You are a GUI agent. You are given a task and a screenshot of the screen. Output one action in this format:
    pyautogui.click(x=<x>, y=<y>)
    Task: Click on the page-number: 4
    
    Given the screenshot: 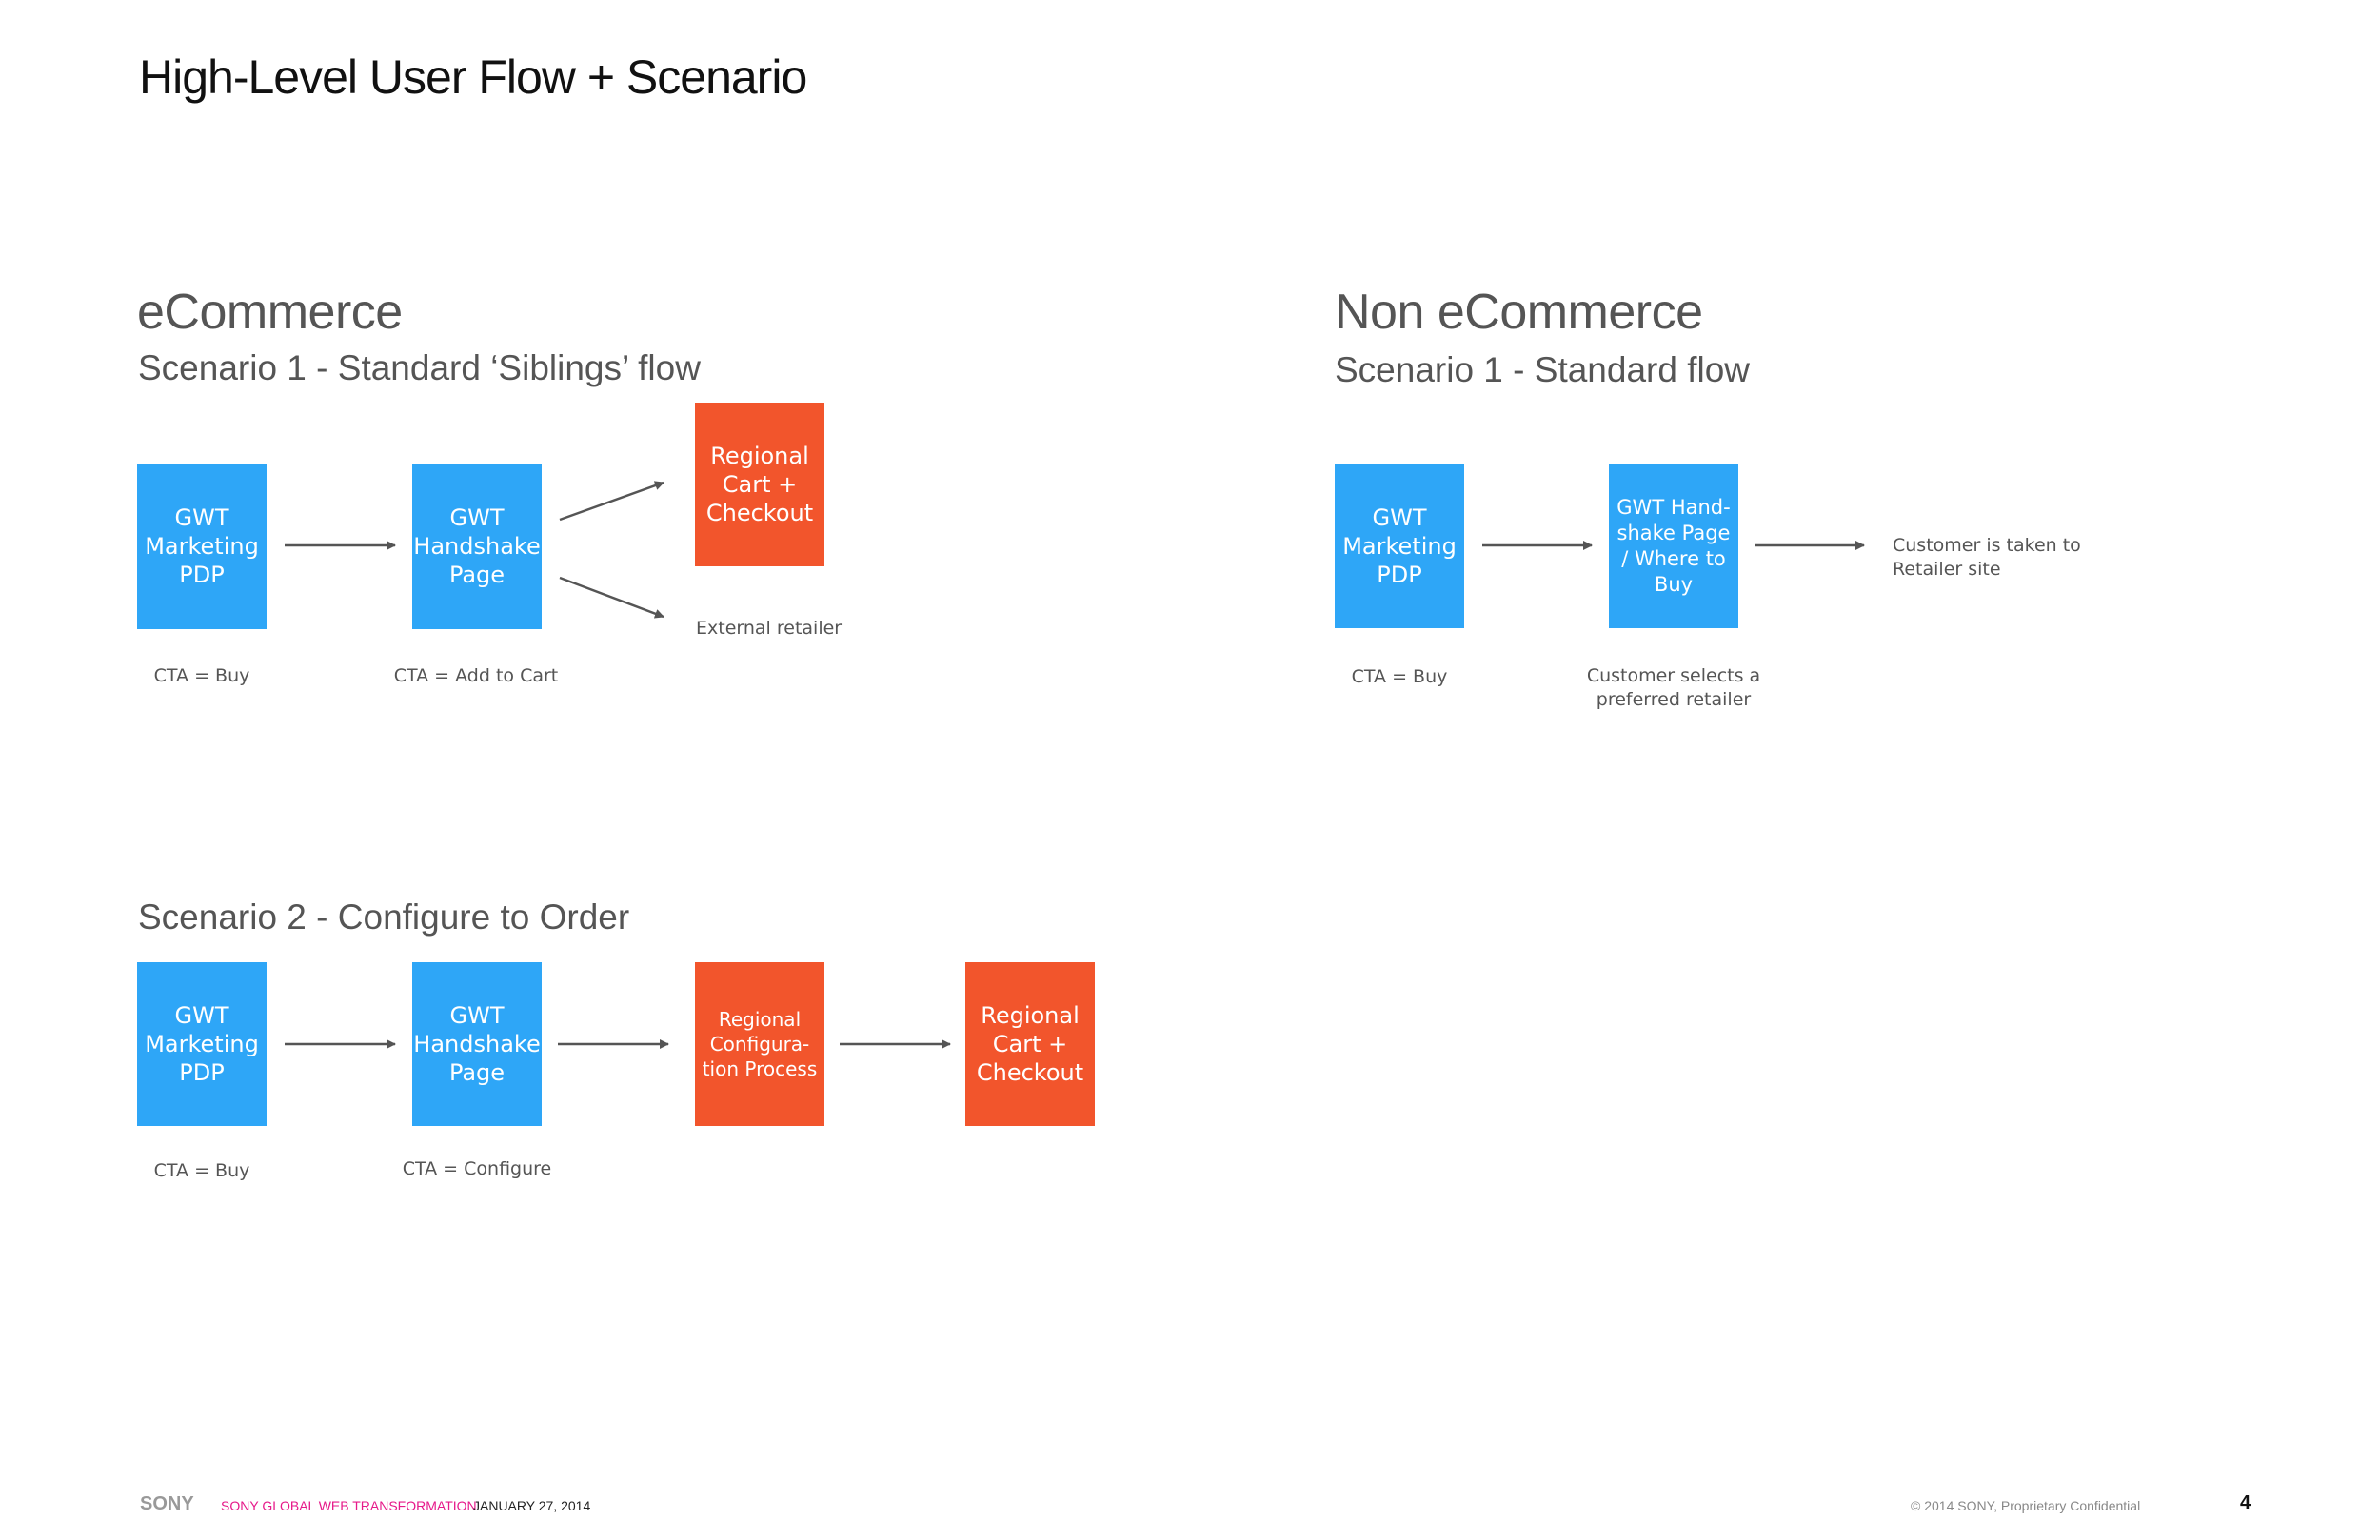 What is the action you would take?
    pyautogui.click(x=2245, y=1502)
    